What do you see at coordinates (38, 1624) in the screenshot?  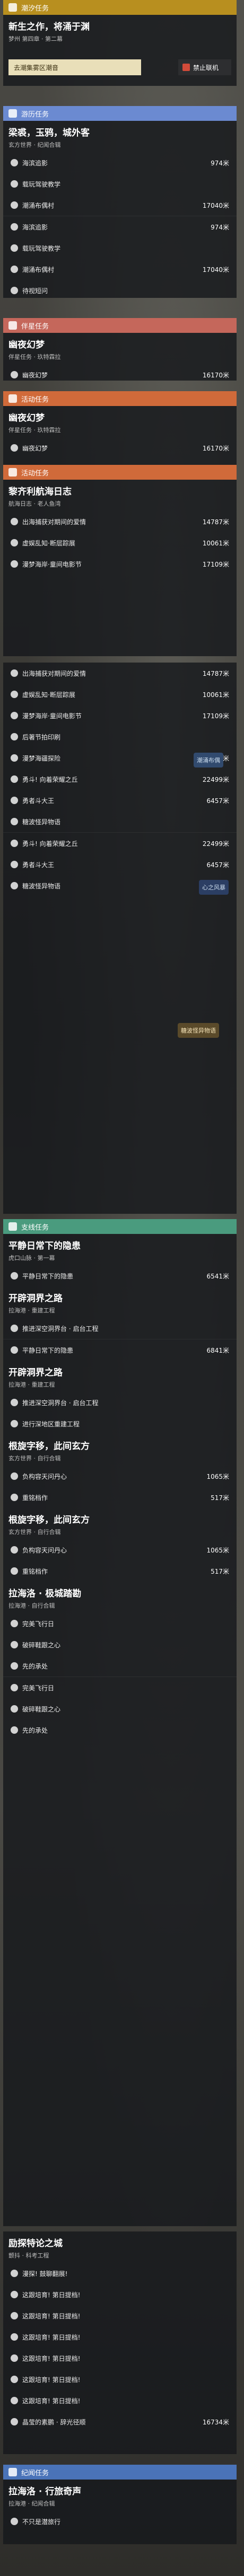 I see `objective-label: 完美飞行日` at bounding box center [38, 1624].